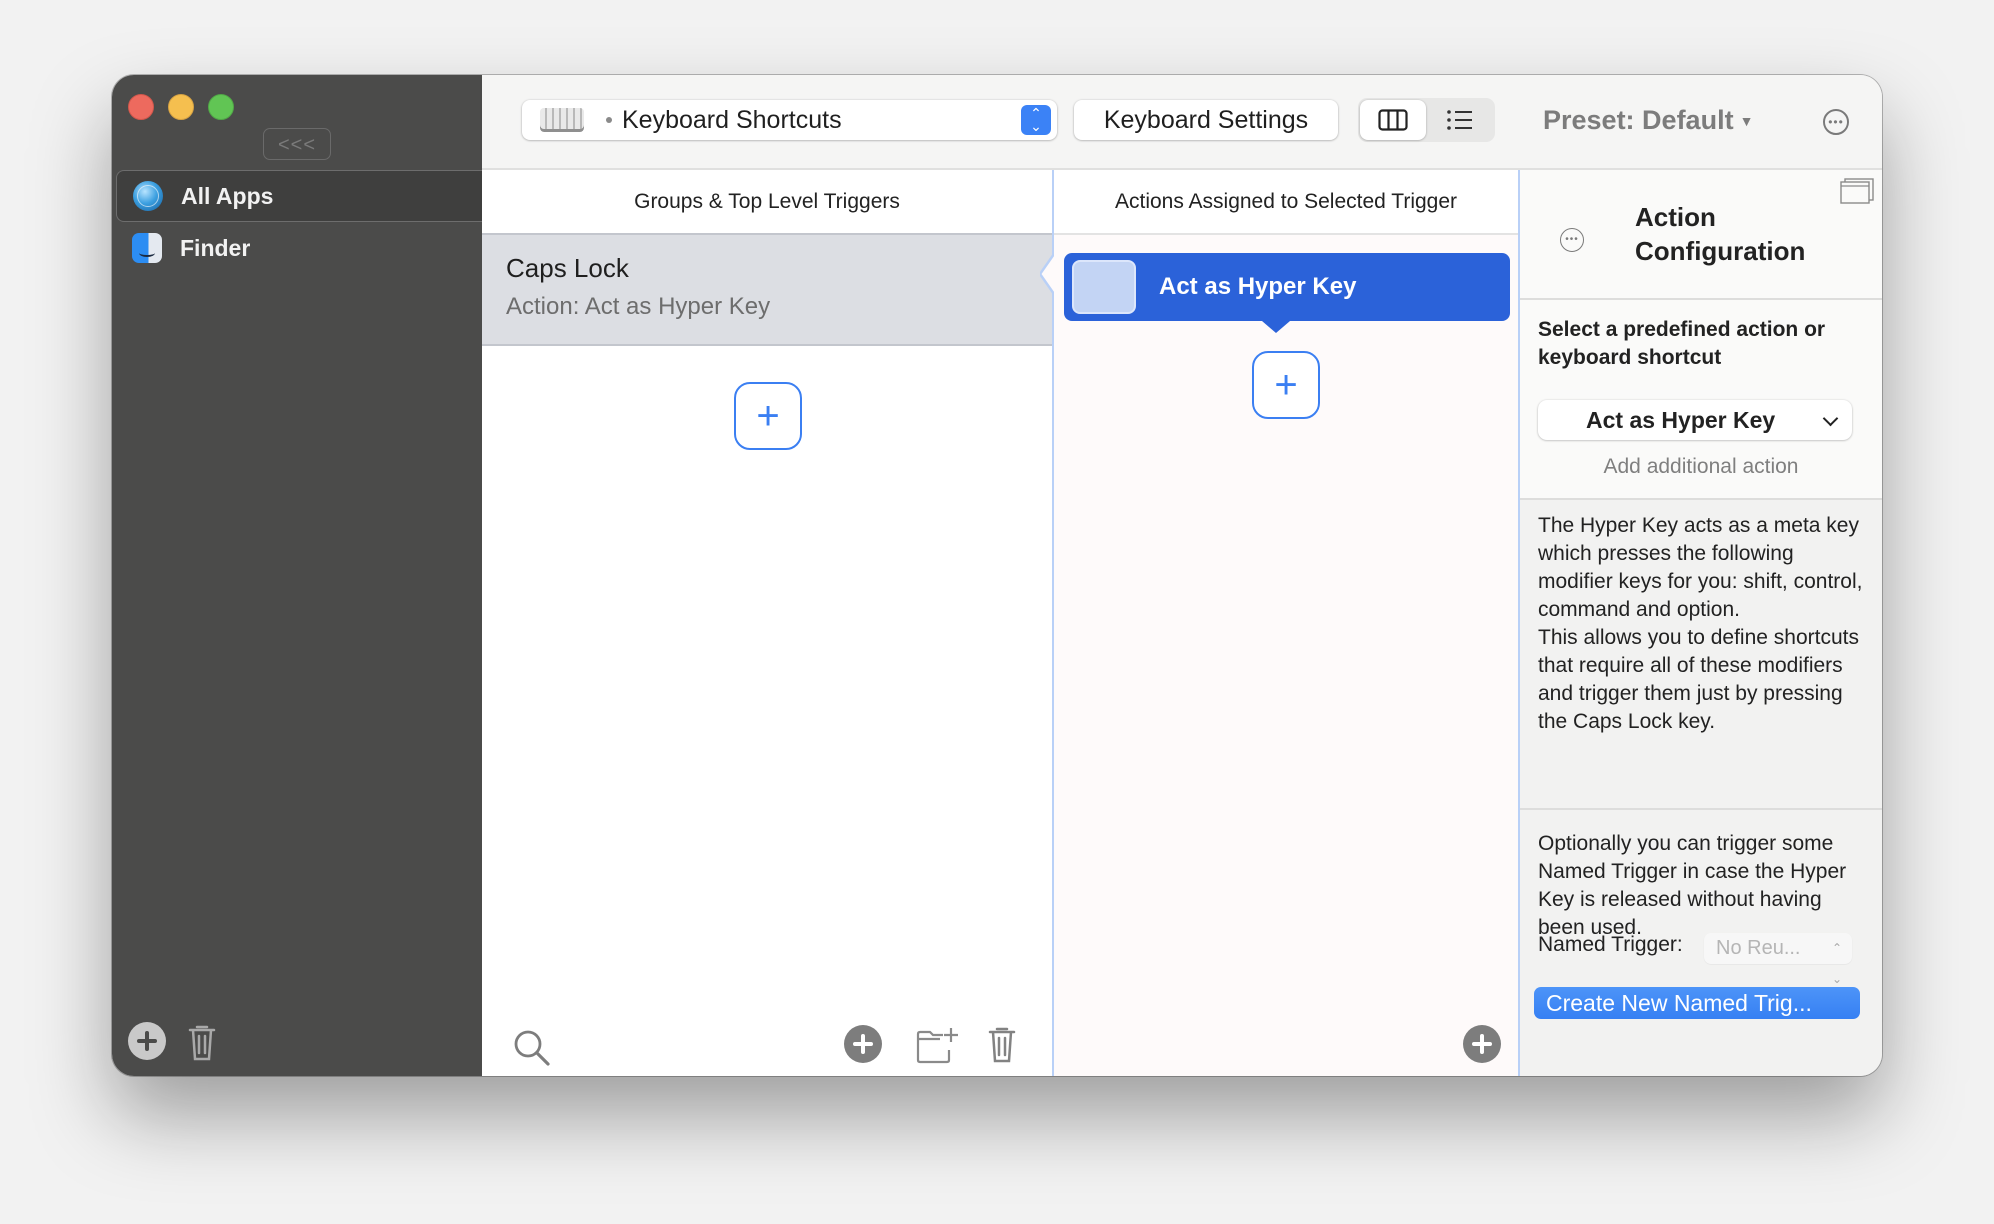 The image size is (1994, 1224). I want to click on add-action-button: +, so click(1286, 385).